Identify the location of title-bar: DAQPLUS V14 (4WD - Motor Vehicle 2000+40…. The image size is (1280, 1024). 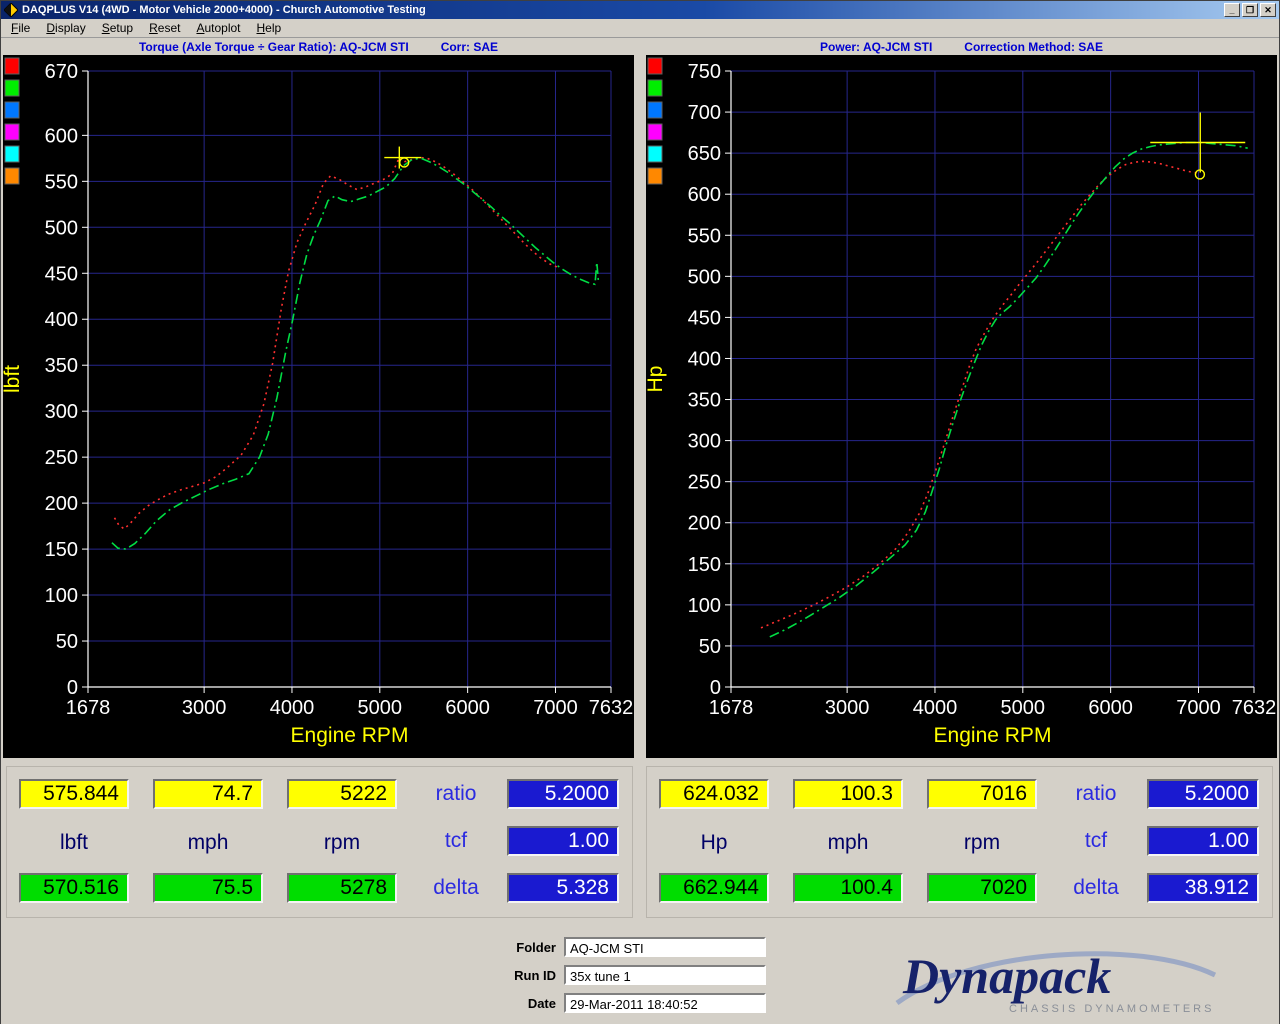
(640, 10).